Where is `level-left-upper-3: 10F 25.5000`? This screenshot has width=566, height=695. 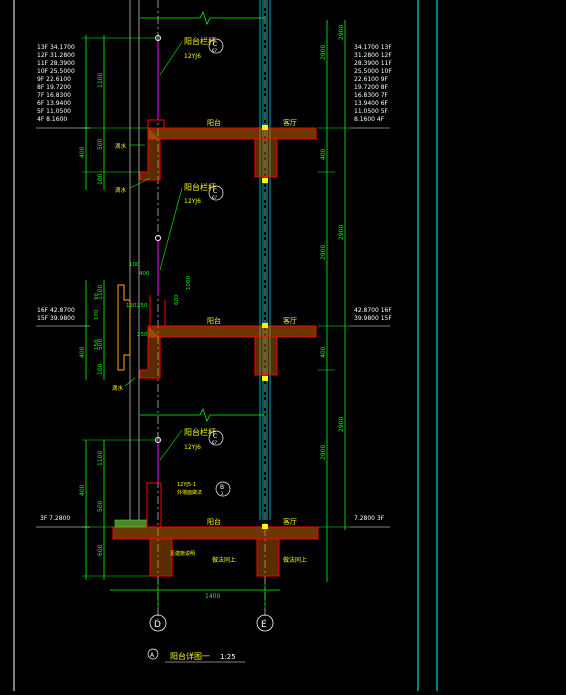
level-left-upper-3: 10F 25.5000 is located at coordinates (56, 71).